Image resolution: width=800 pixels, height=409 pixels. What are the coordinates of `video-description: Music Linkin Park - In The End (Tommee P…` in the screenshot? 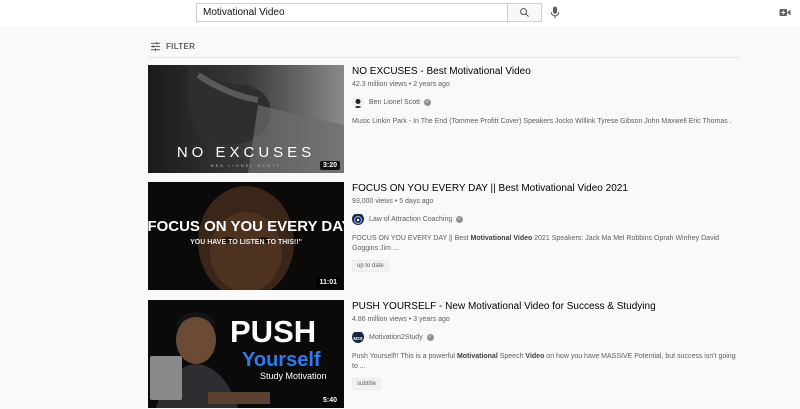 It's located at (542, 121).